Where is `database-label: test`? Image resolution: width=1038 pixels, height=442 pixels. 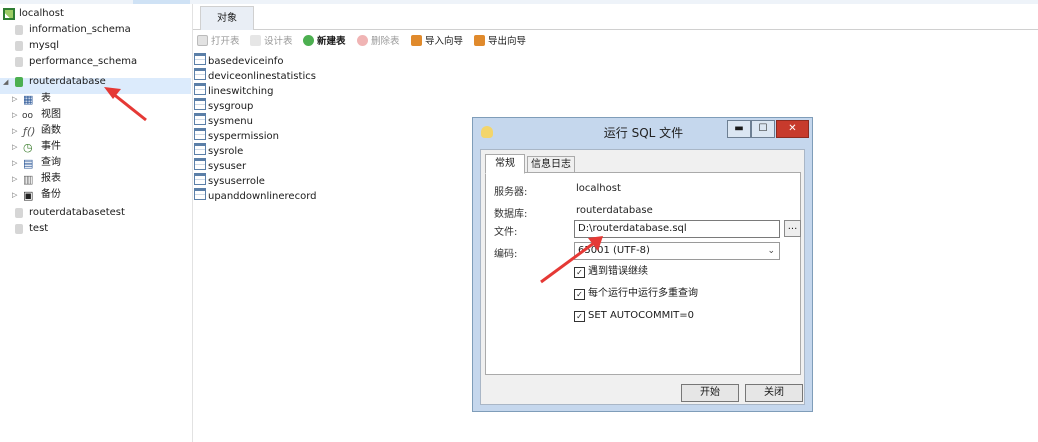 database-label: test is located at coordinates (39, 228).